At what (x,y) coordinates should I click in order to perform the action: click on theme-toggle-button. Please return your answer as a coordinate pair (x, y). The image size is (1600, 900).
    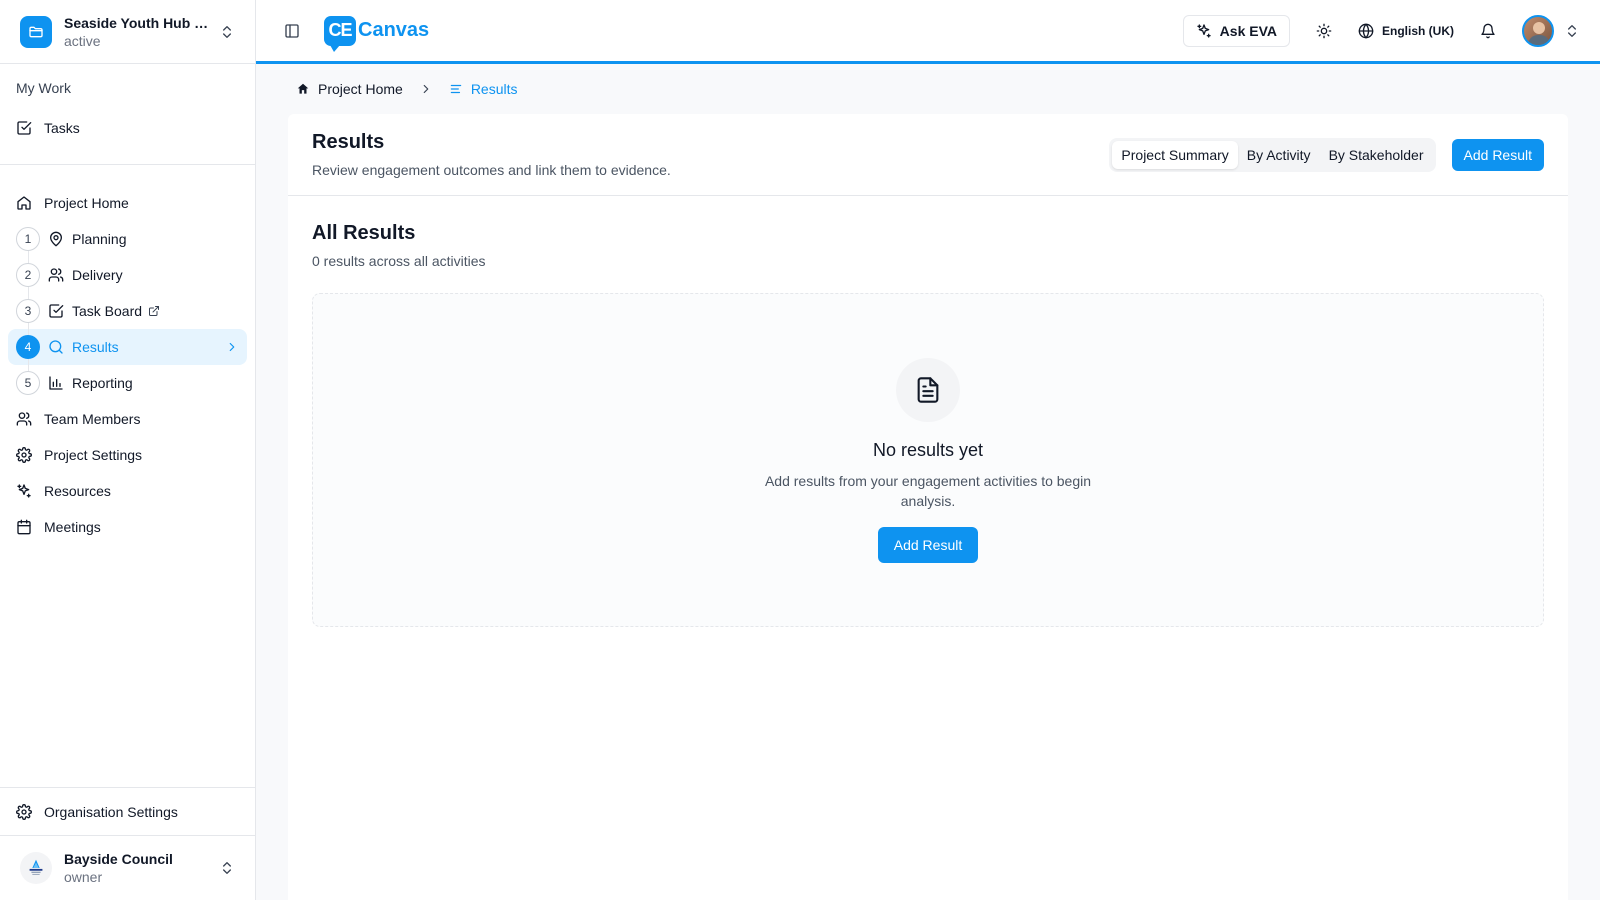
    Looking at the image, I should click on (1324, 31).